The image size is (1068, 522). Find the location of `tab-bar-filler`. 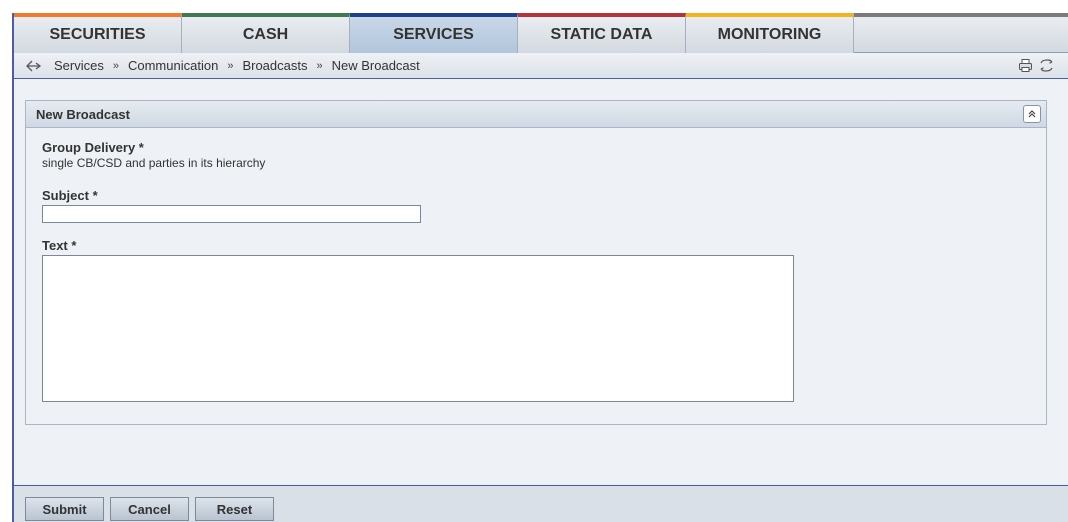

tab-bar-filler is located at coordinates (961, 32).